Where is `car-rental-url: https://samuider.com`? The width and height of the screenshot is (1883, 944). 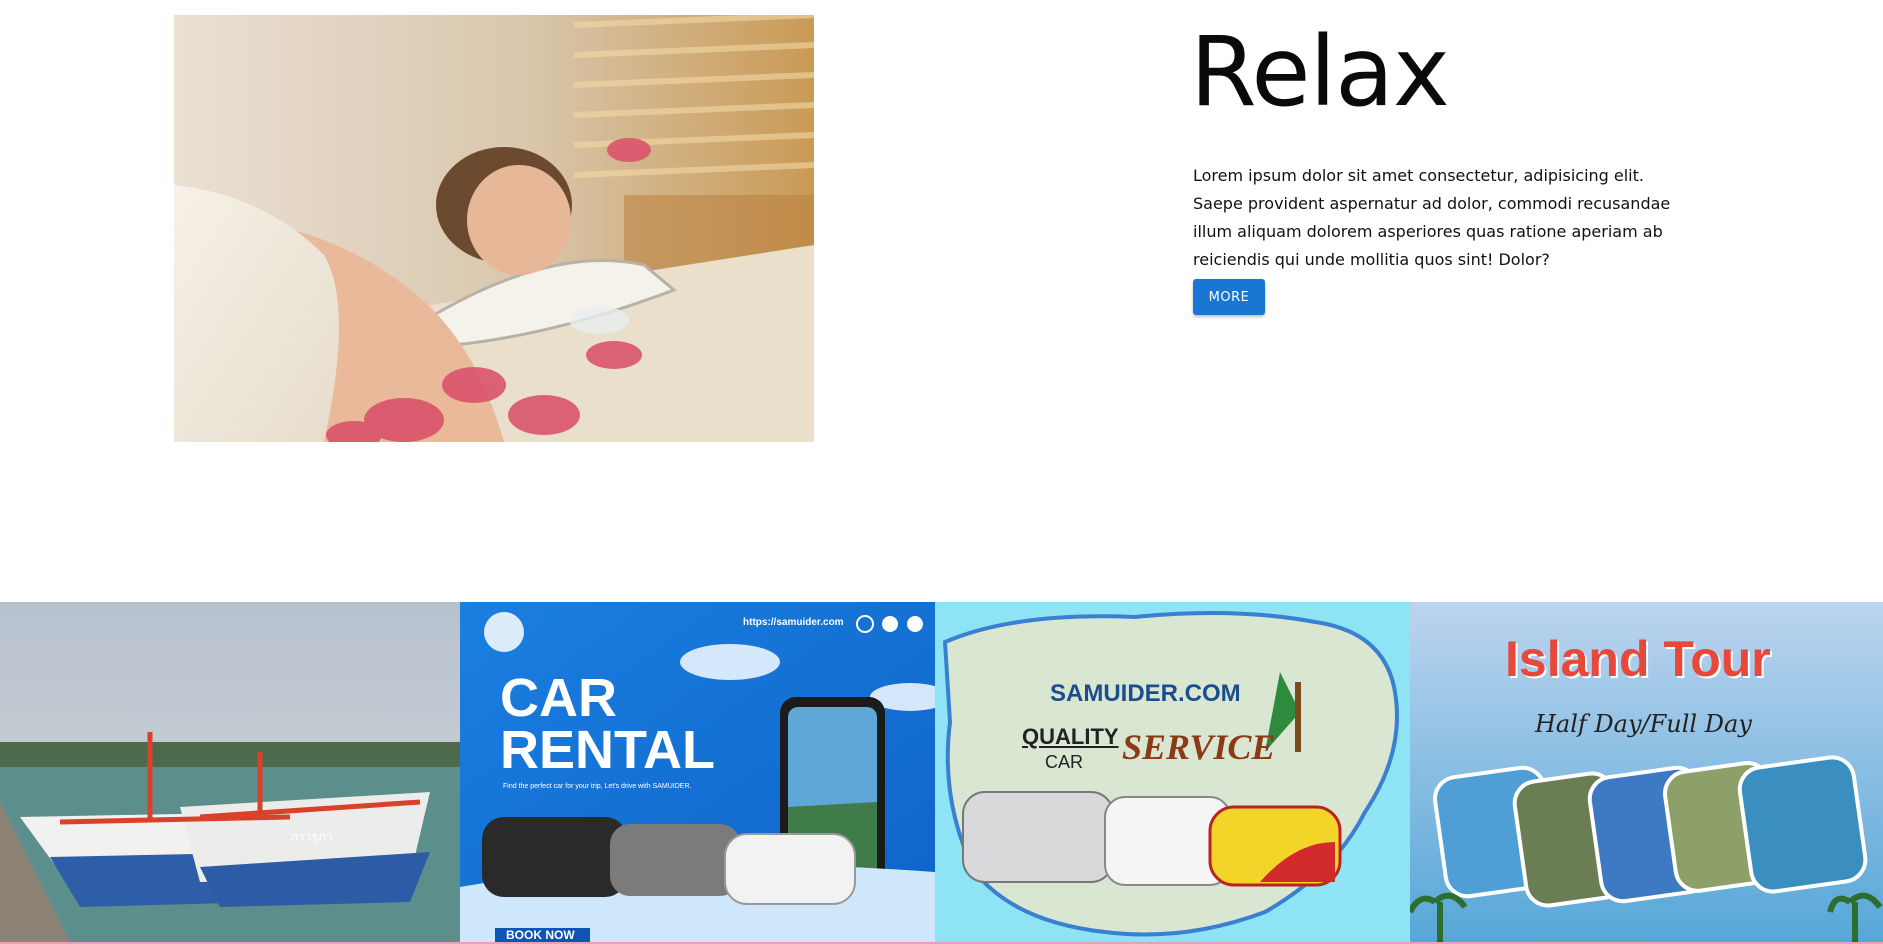
car-rental-url: https://samuider.com is located at coordinates (793, 622).